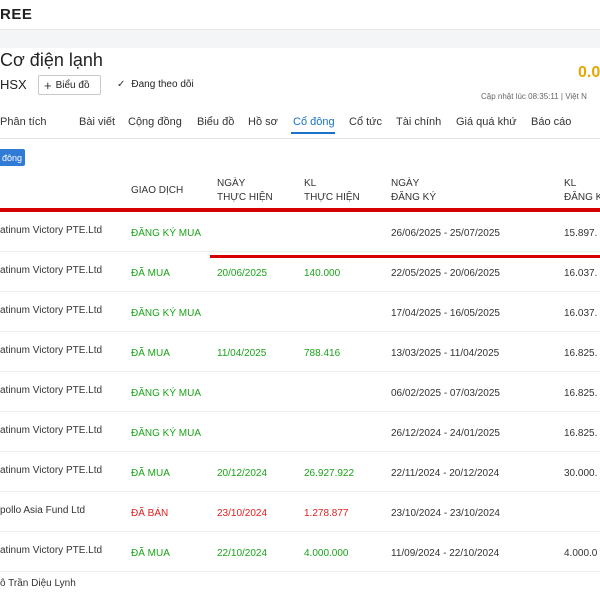 This screenshot has width=600, height=600. Describe the element at coordinates (581, 553) in the screenshot. I see `reg-volume: 4.000.0` at that location.